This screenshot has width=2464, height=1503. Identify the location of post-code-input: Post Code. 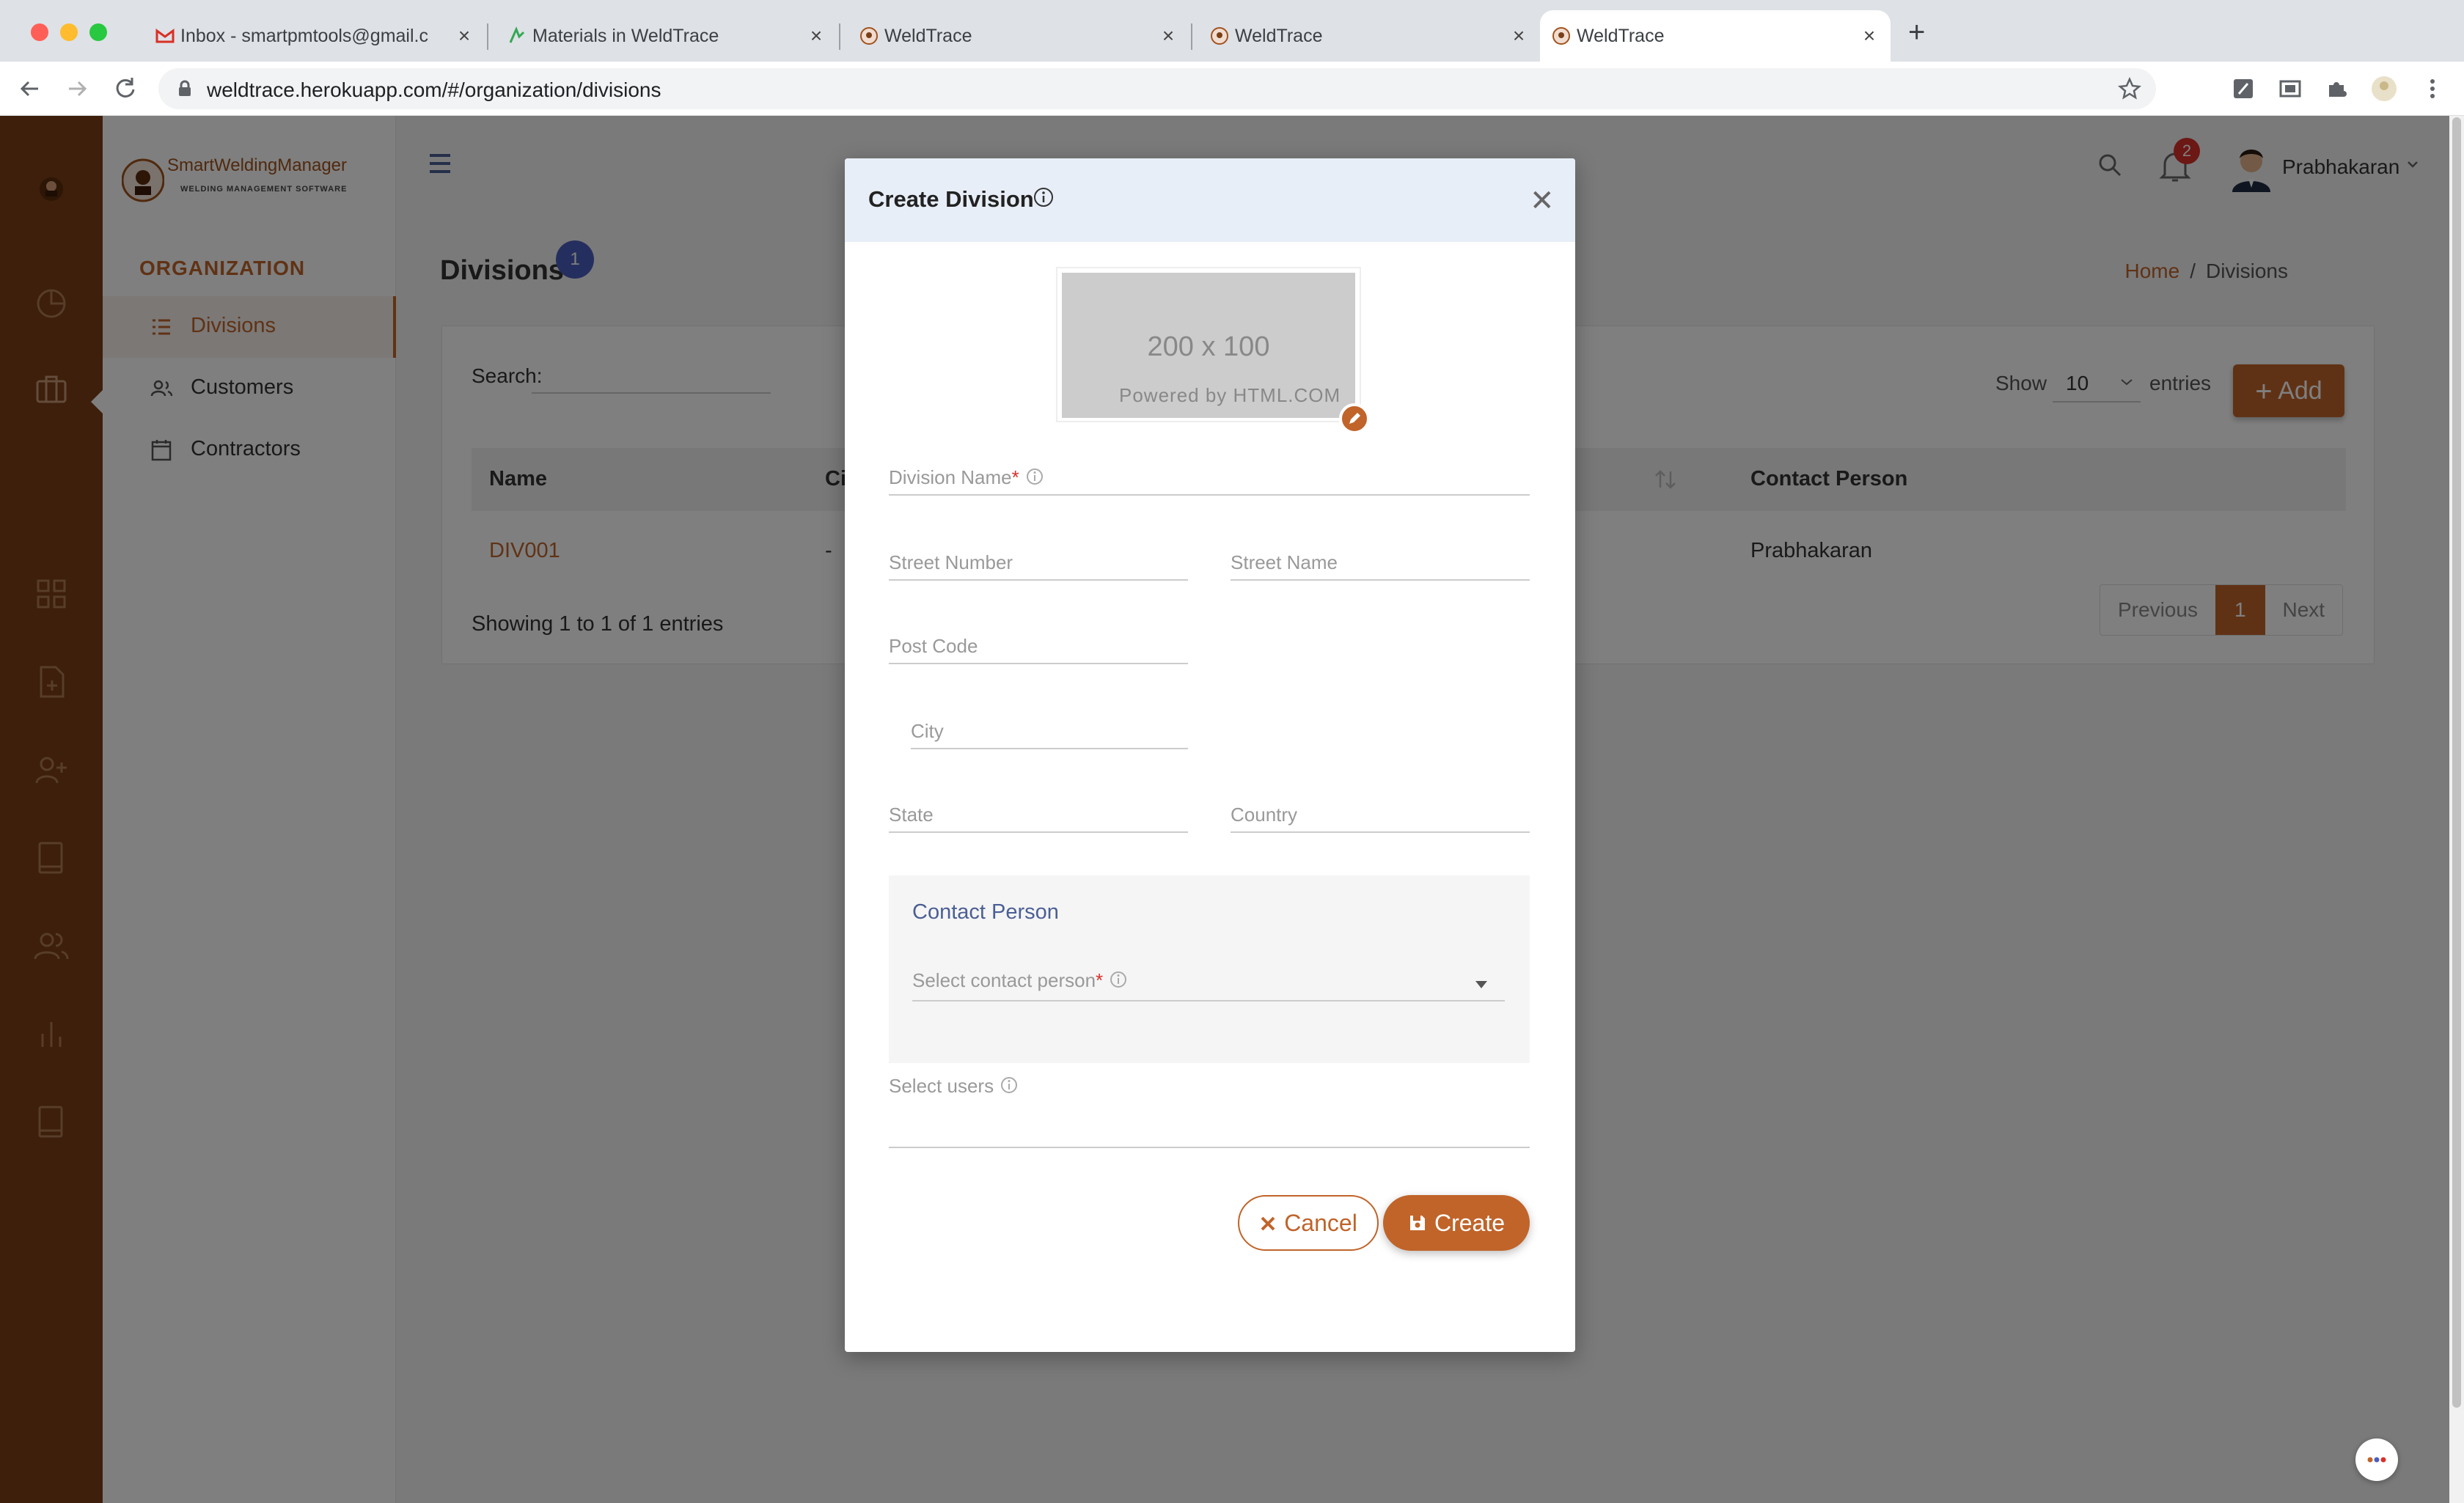
(1038, 646).